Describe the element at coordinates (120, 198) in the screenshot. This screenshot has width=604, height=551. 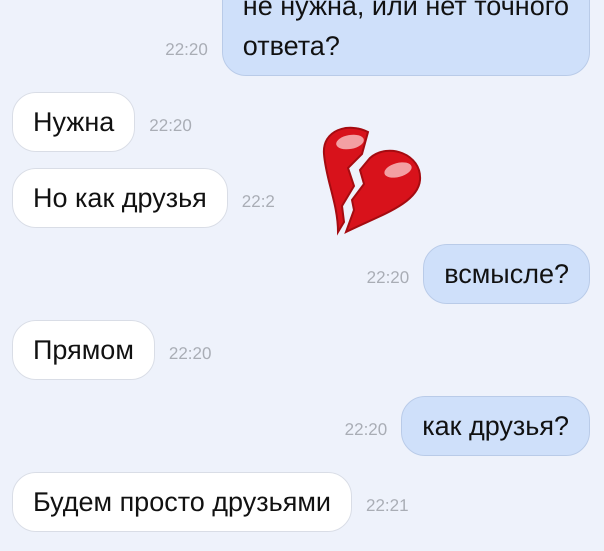
I see `message-bubble: Но как друзья` at that location.